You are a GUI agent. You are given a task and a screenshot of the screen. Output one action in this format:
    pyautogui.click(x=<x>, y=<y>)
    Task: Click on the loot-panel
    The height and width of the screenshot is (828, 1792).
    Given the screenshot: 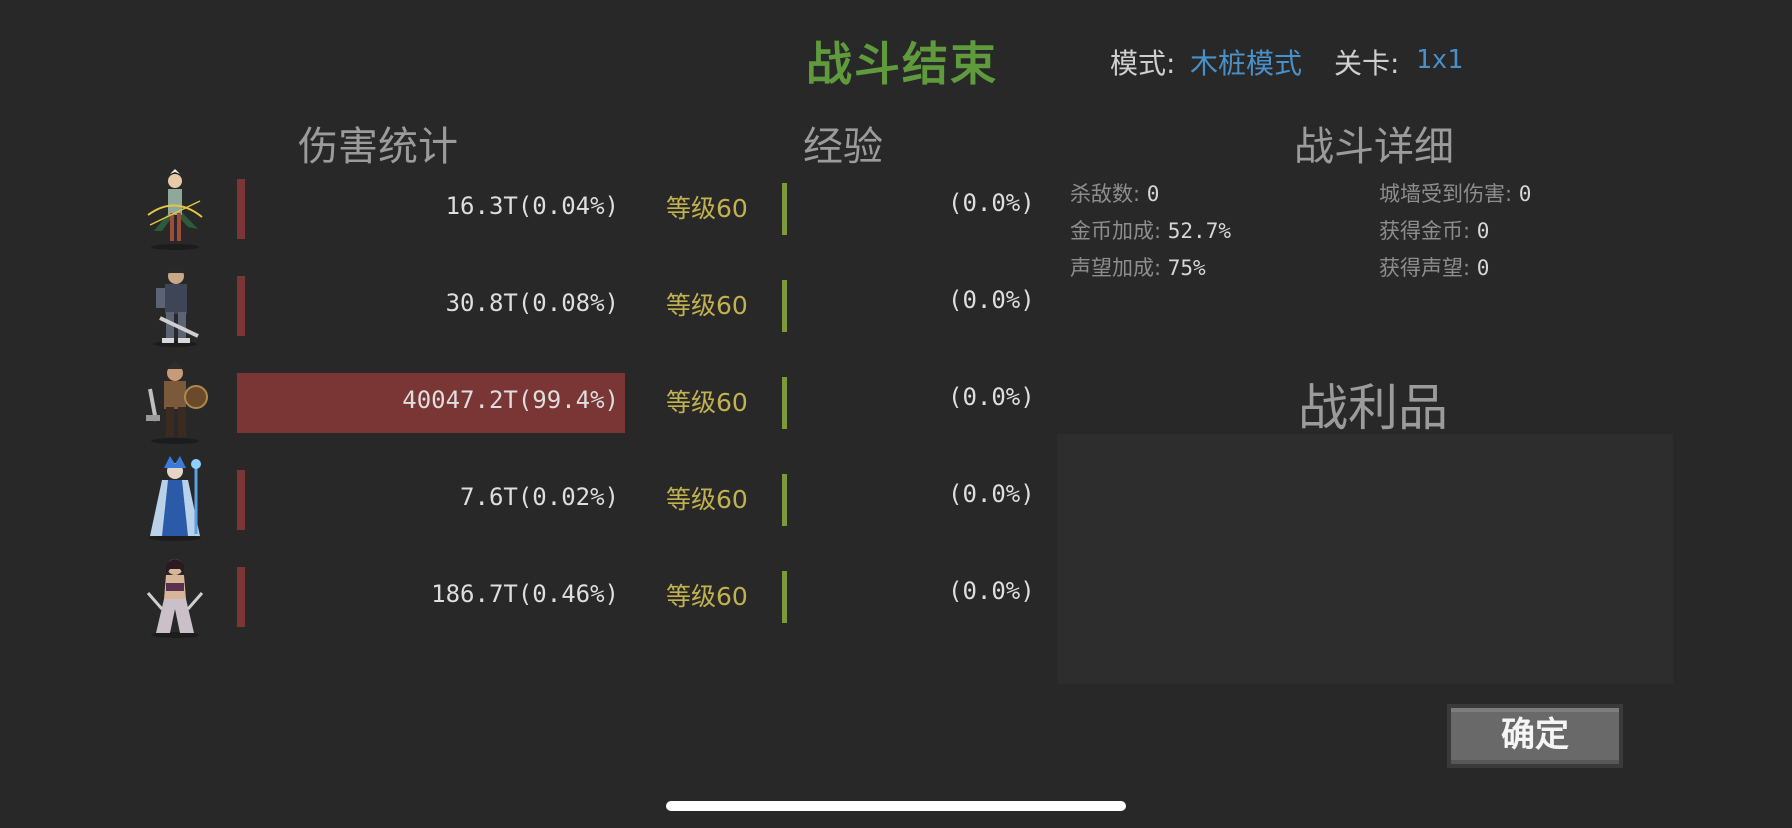 What is the action you would take?
    pyautogui.click(x=1365, y=559)
    